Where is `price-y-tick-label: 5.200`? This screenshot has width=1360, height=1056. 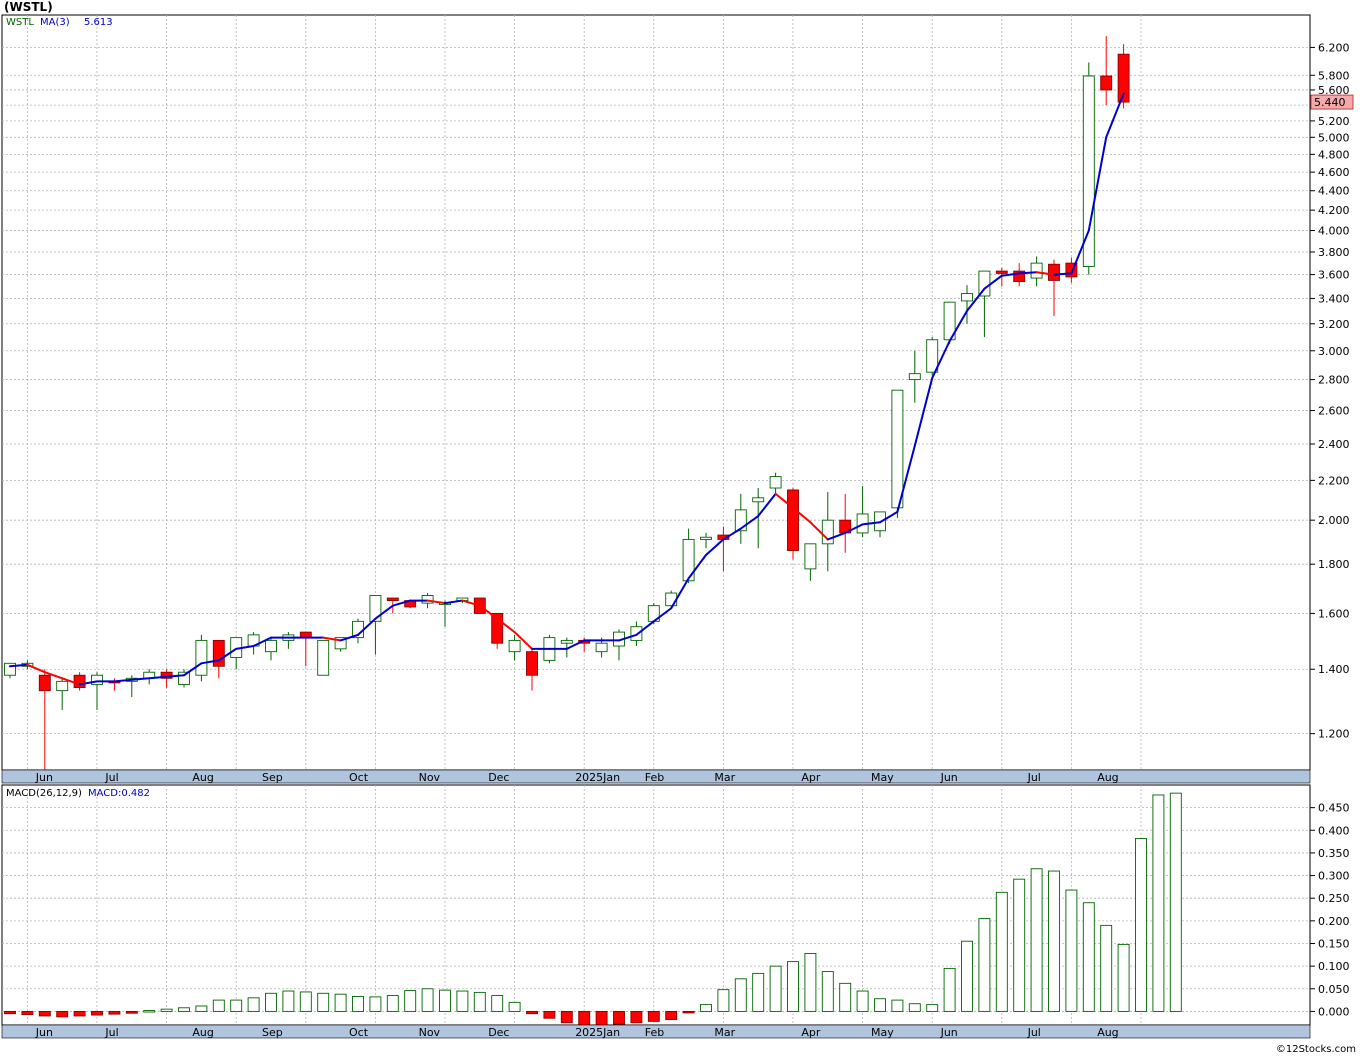 price-y-tick-label: 5.200 is located at coordinates (1334, 121).